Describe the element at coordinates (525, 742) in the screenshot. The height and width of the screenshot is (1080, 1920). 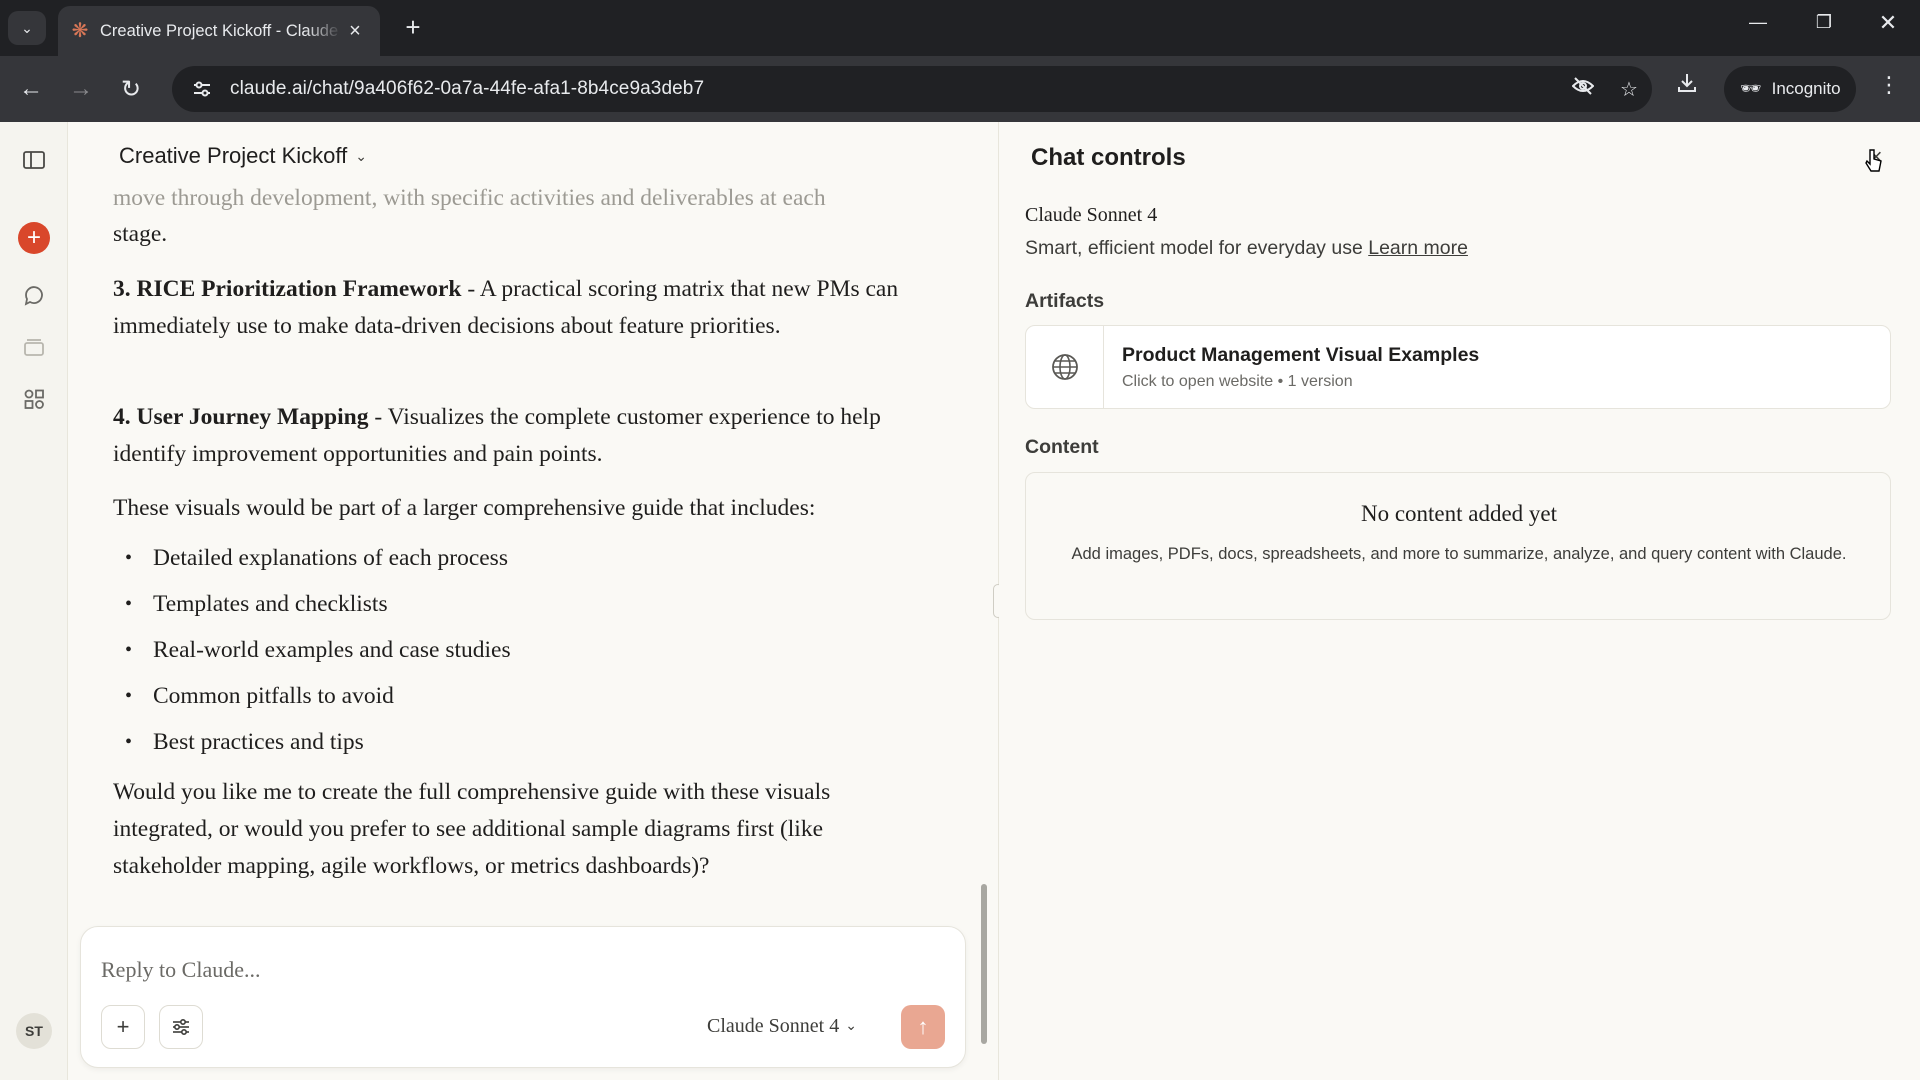
I see `list-item: Best practices and tips` at that location.